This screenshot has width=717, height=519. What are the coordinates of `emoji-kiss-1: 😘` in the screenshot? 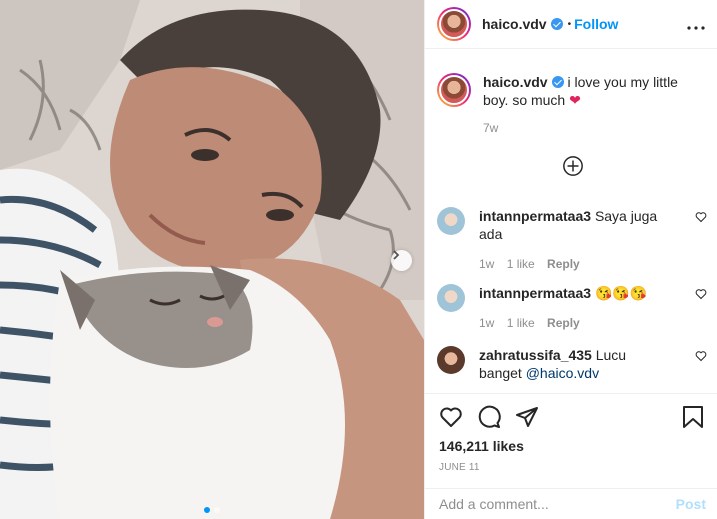 It's located at (621, 293).